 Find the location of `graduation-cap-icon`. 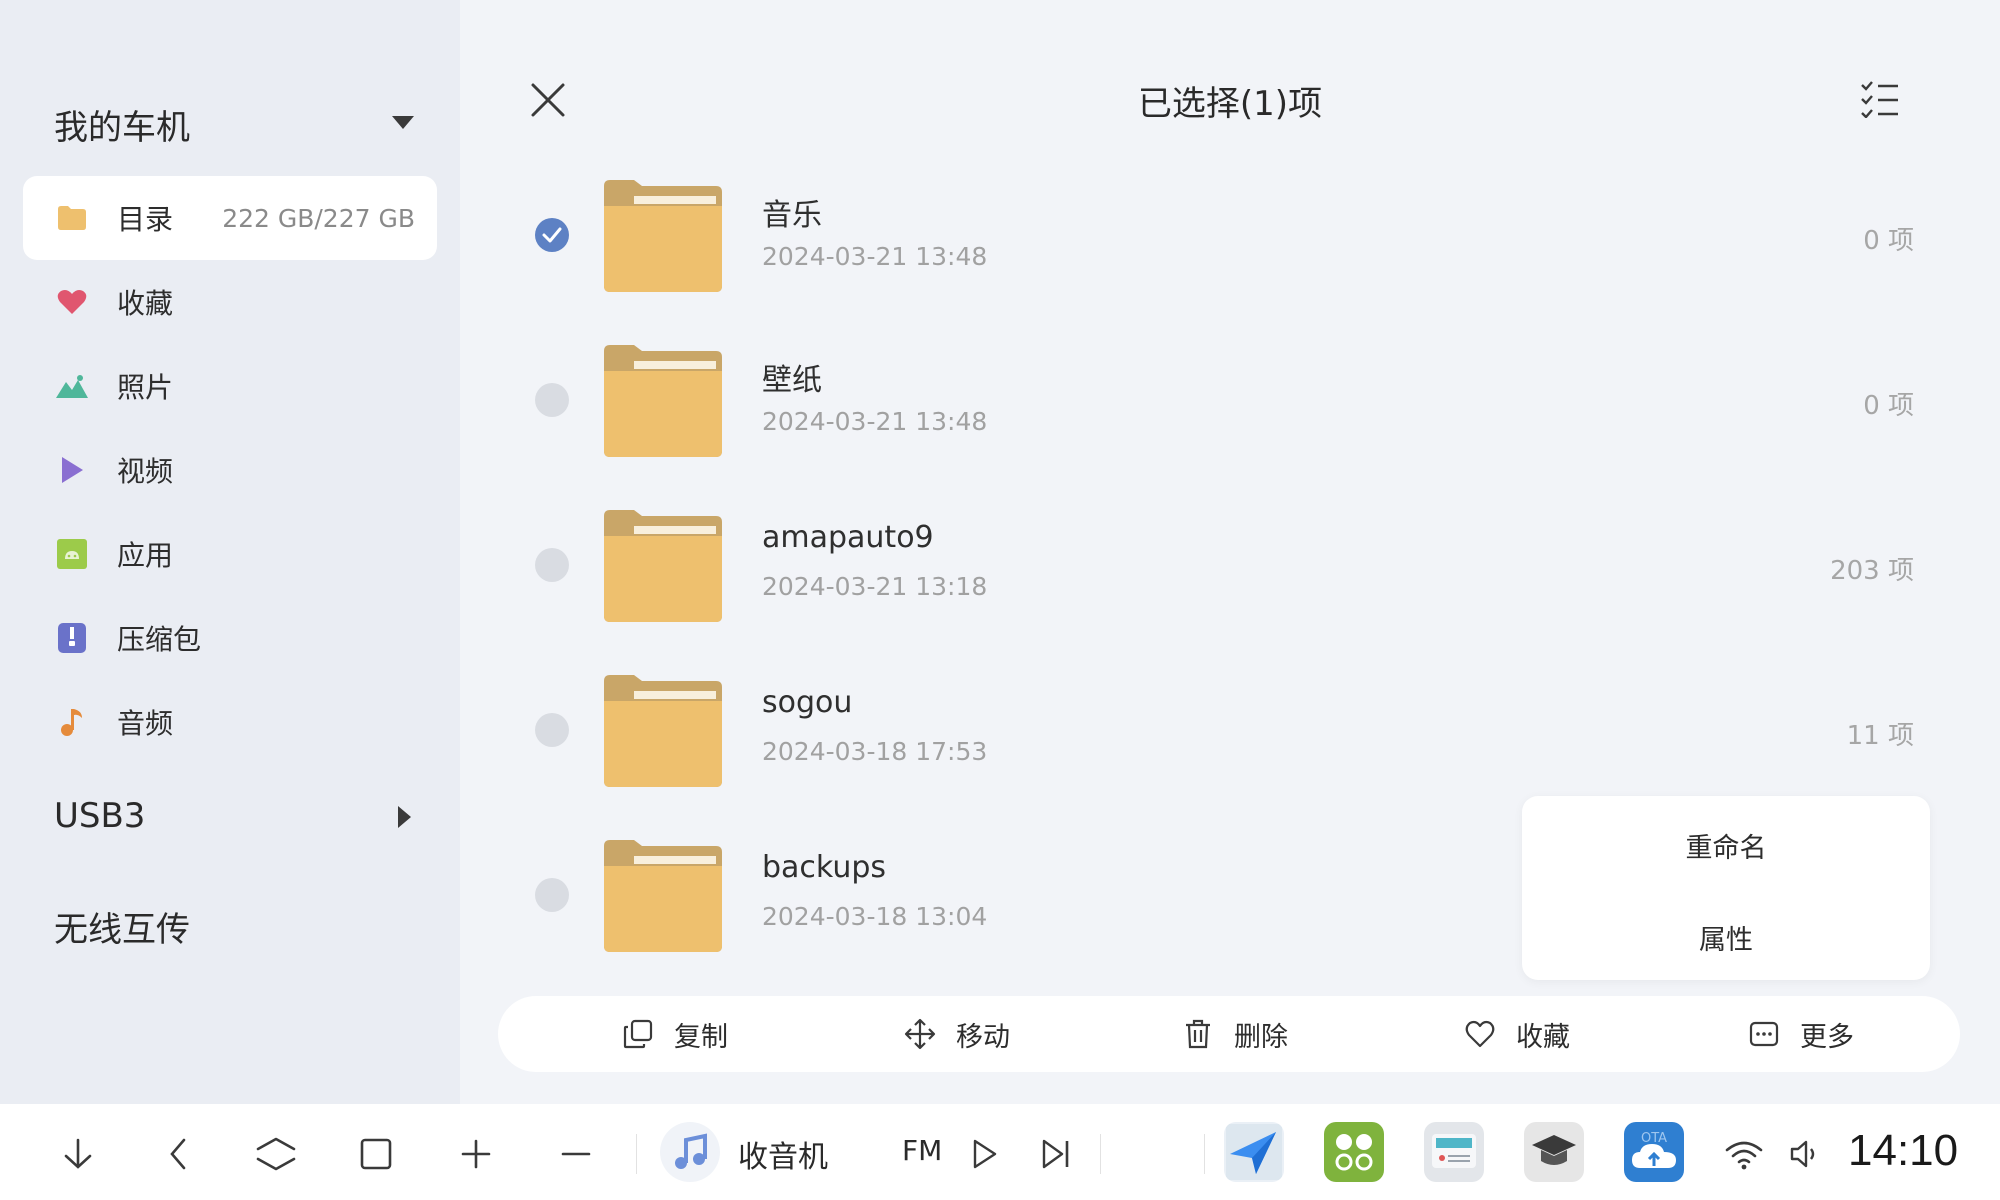

graduation-cap-icon is located at coordinates (1554, 1152).